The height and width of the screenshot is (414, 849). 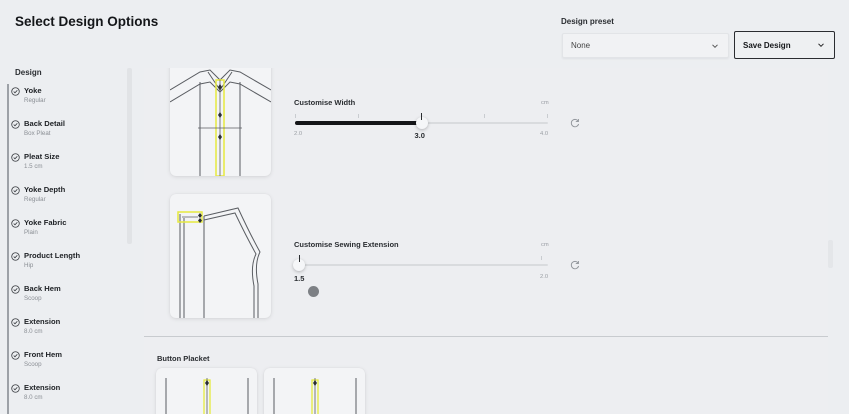 I want to click on page-title: Select Design Options, so click(x=87, y=21).